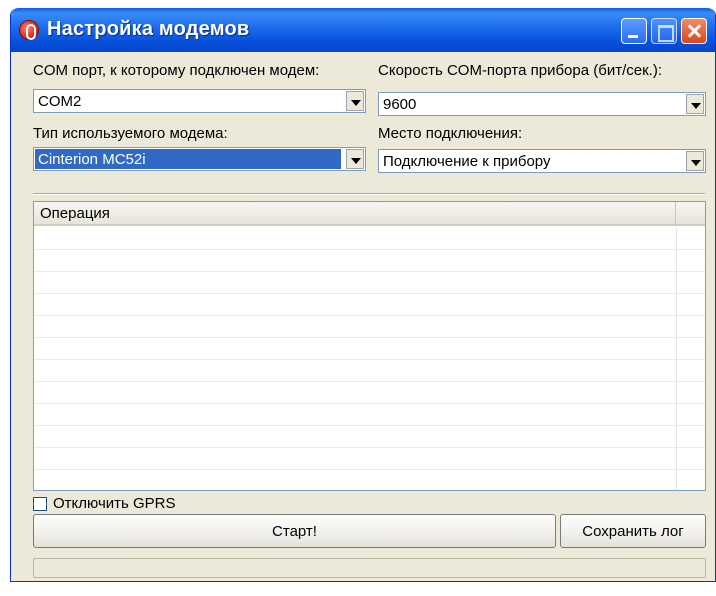 Image resolution: width=716 pixels, height=596 pixels. What do you see at coordinates (188, 159) in the screenshot?
I see `modem-type-value: Cinterion MC52i` at bounding box center [188, 159].